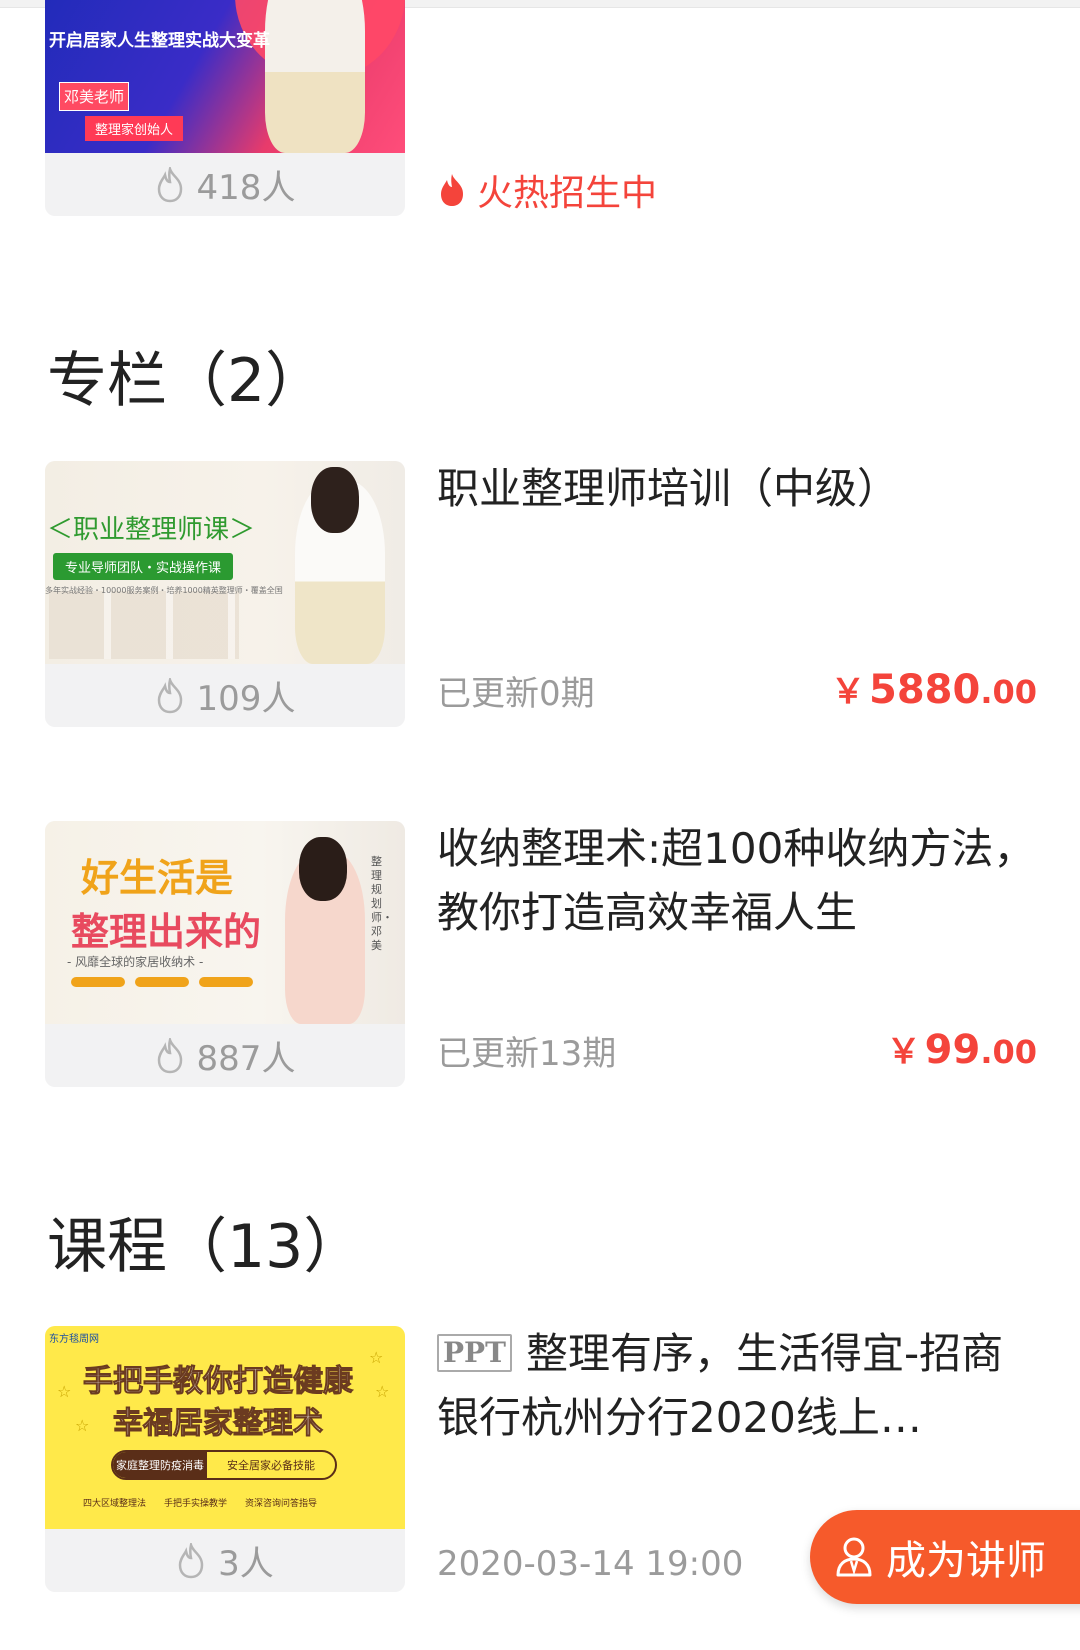  Describe the element at coordinates (186, 381) in the screenshot. I see `columns-section-title: 专栏（2）` at that location.